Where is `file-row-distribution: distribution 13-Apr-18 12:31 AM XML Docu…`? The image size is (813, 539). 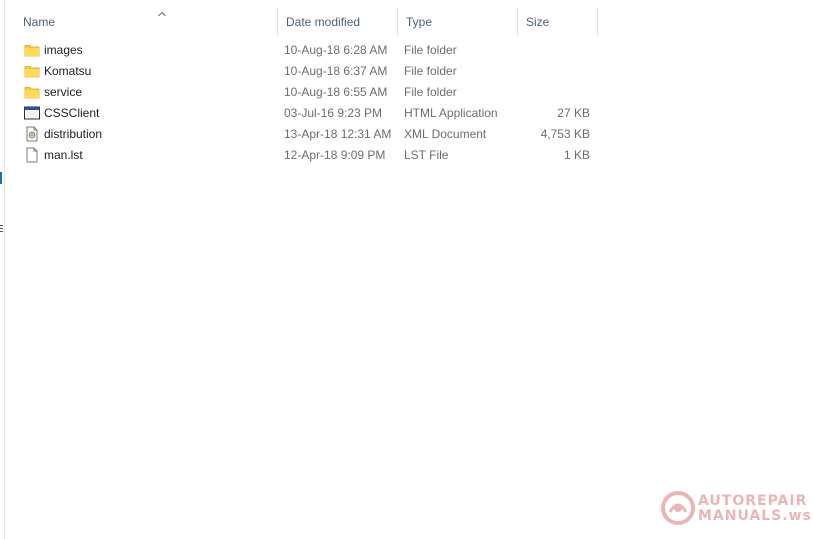 file-row-distribution: distribution 13-Apr-18 12:31 AM XML Docu… is located at coordinates (310, 134).